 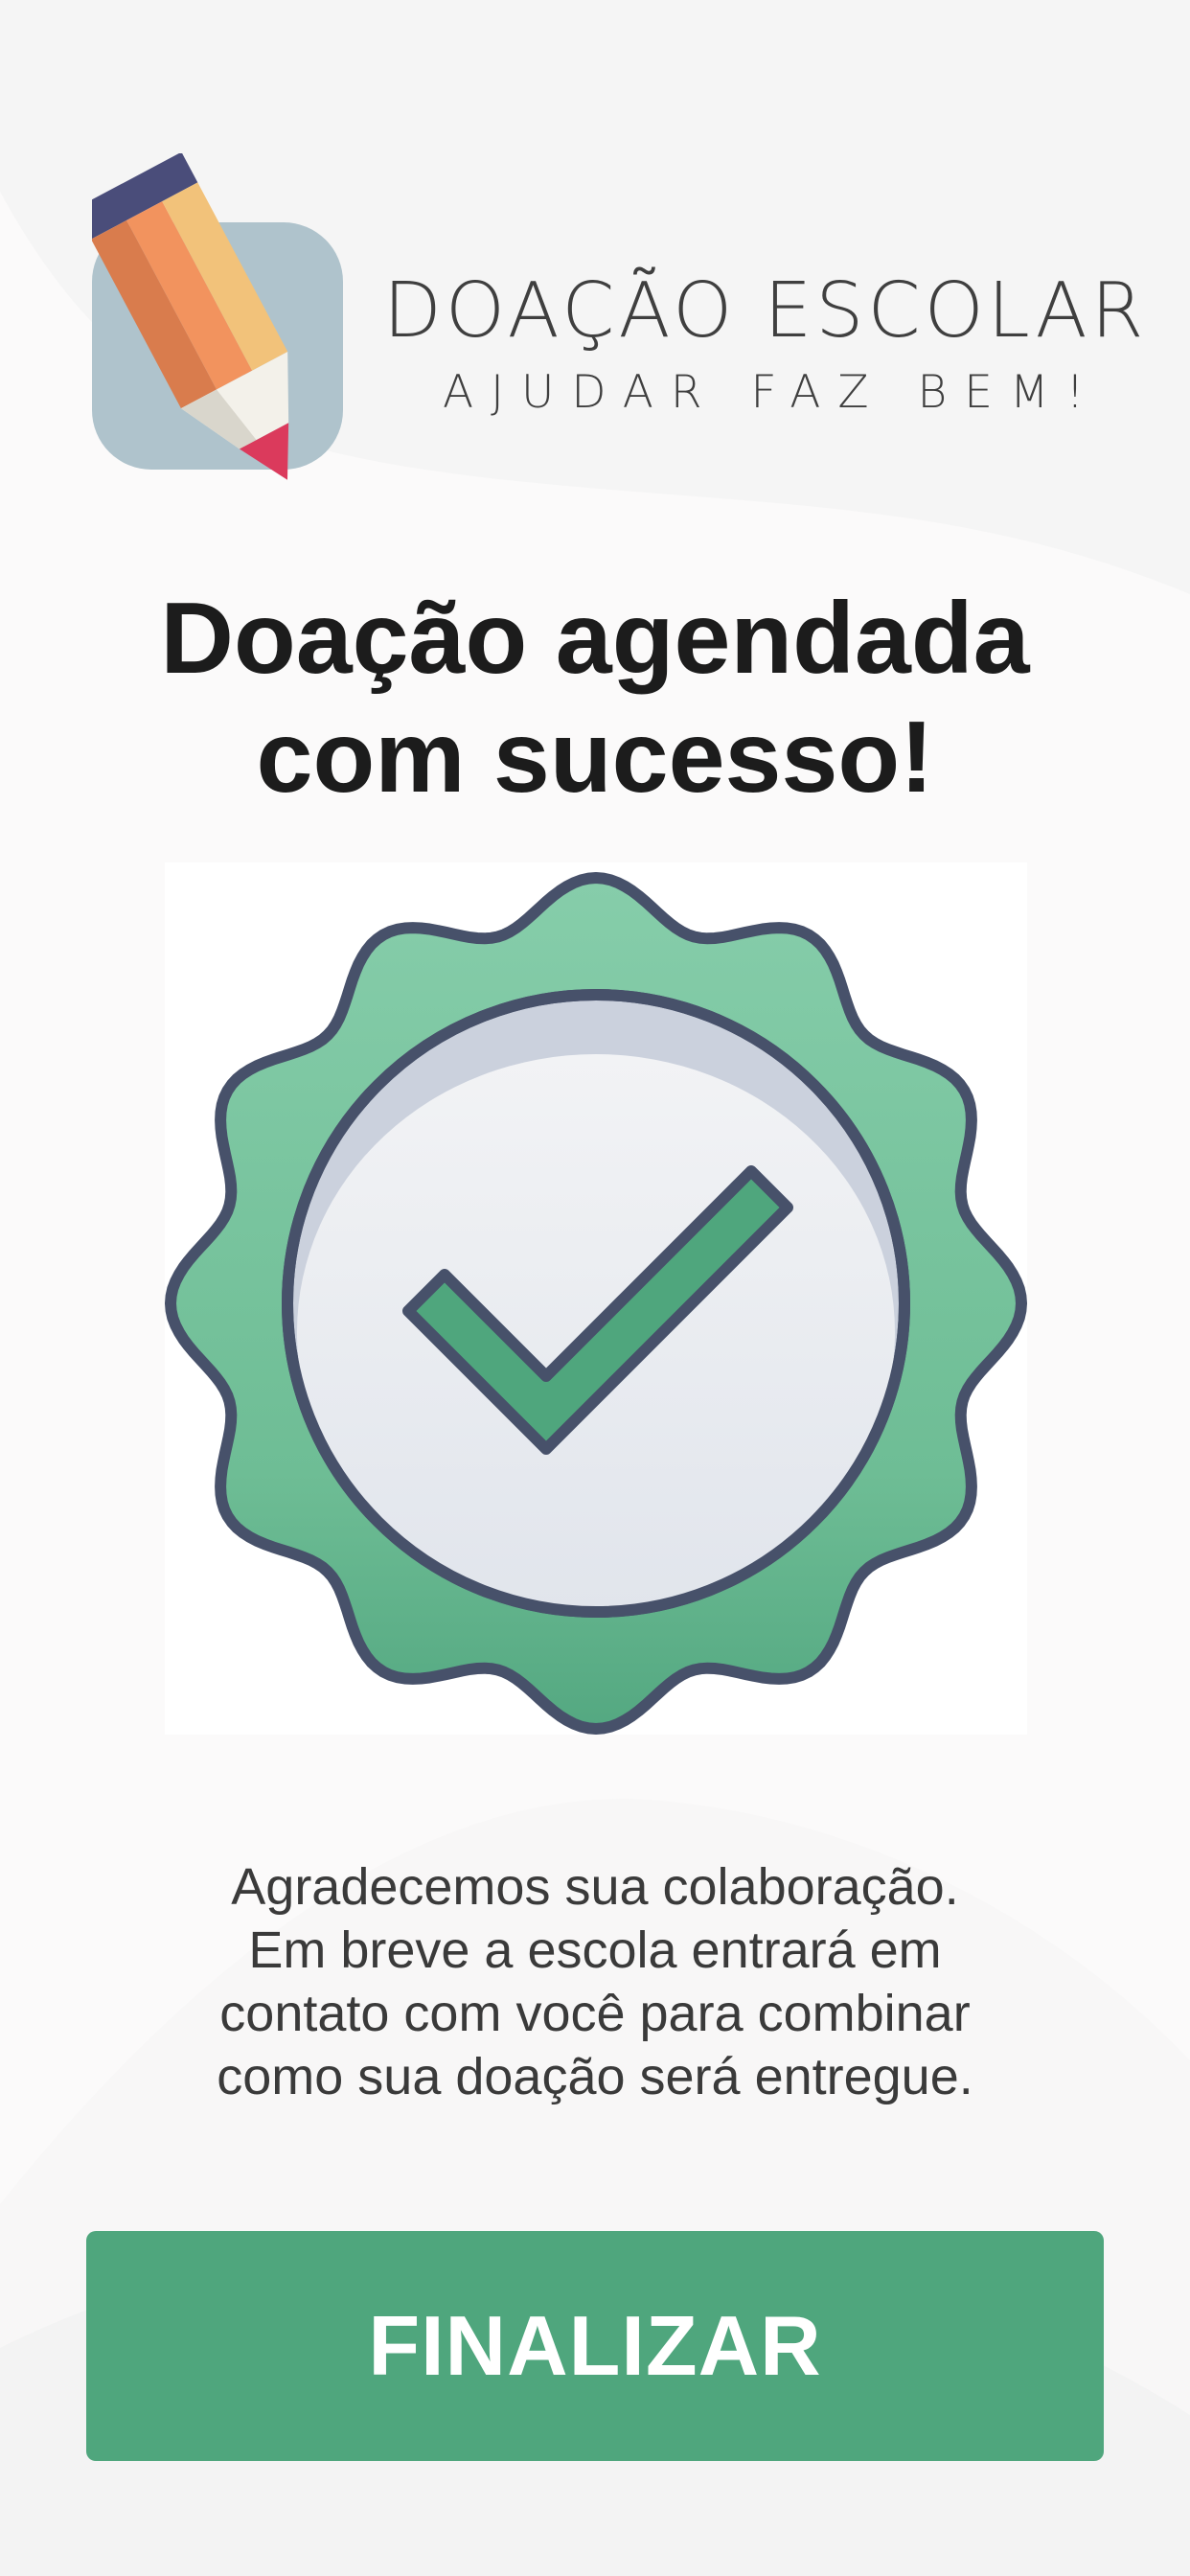 What do you see at coordinates (595, 1950) in the screenshot?
I see `message-line-2: Em breve a escola entrará em` at bounding box center [595, 1950].